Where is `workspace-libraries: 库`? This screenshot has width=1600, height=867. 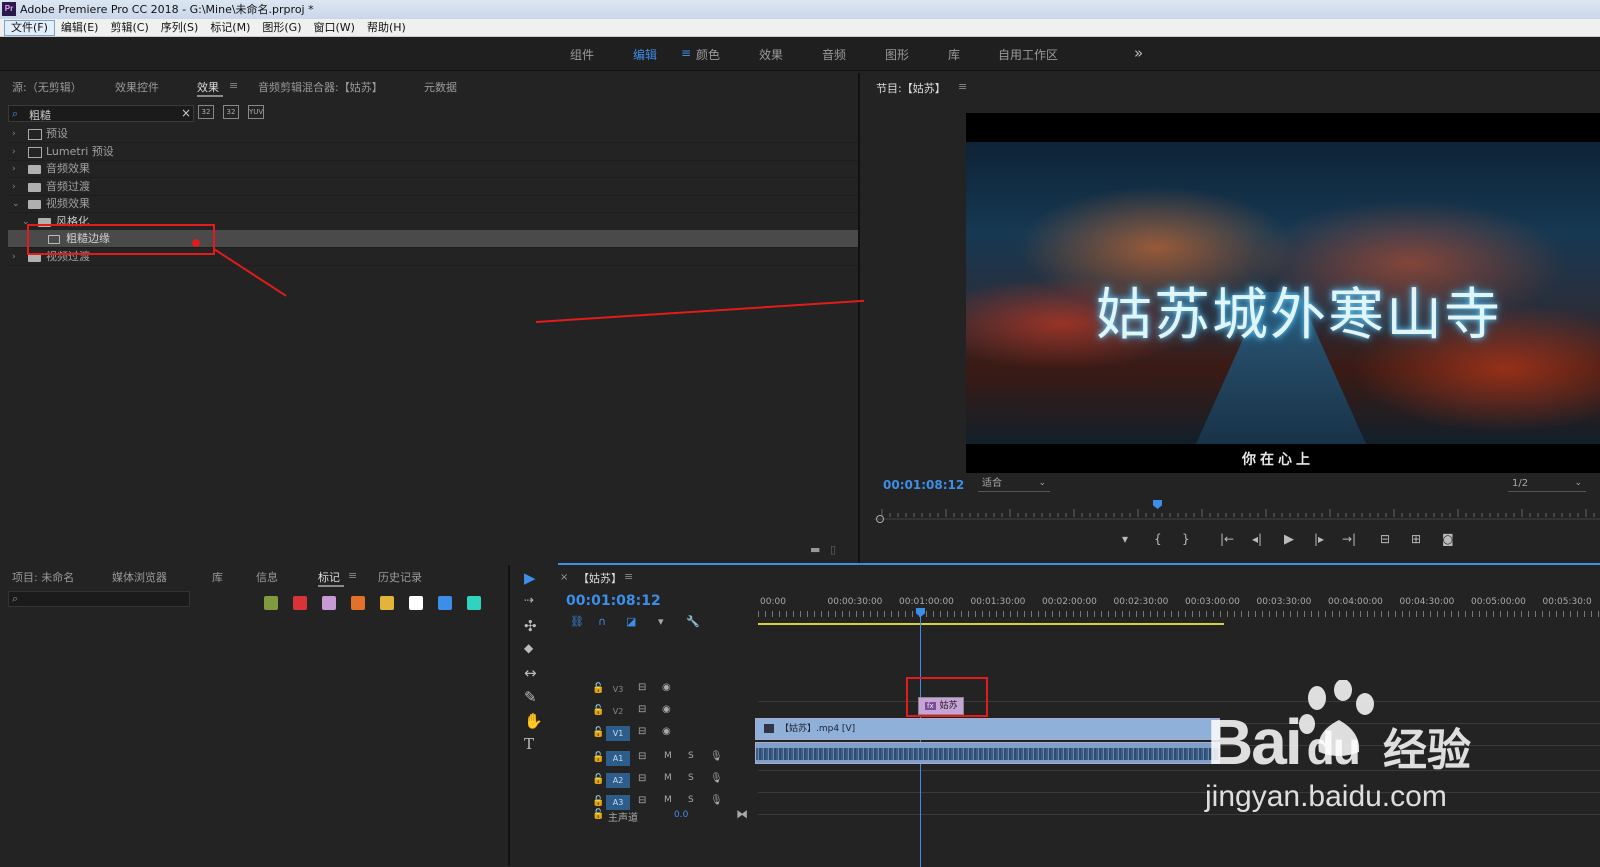 workspace-libraries: 库 is located at coordinates (954, 54).